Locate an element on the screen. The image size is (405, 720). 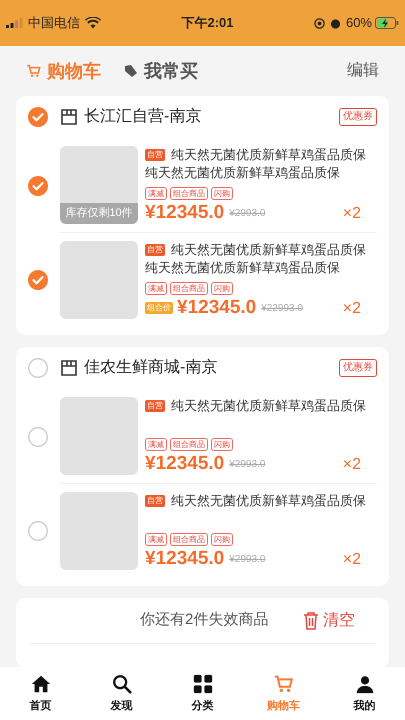
carrier: 中国电信 is located at coordinates (54, 23).